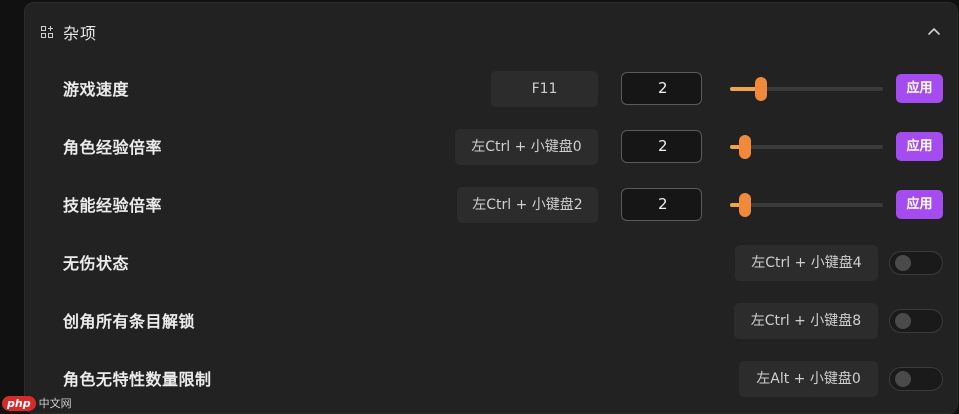 Image resolution: width=959 pixels, height=414 pixels. I want to click on grid-plus-icon, so click(47, 32).